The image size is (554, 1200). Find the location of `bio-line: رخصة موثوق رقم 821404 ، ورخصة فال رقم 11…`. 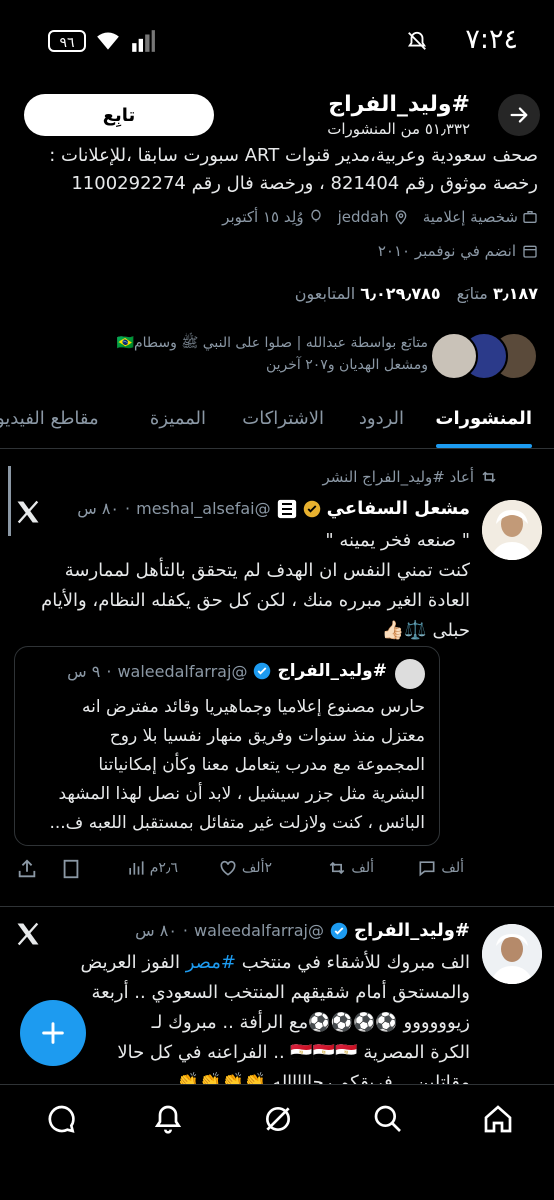

bio-line: رخصة موثوق رقم 821404 ، ورخصة فال رقم 11… is located at coordinates (304, 183).